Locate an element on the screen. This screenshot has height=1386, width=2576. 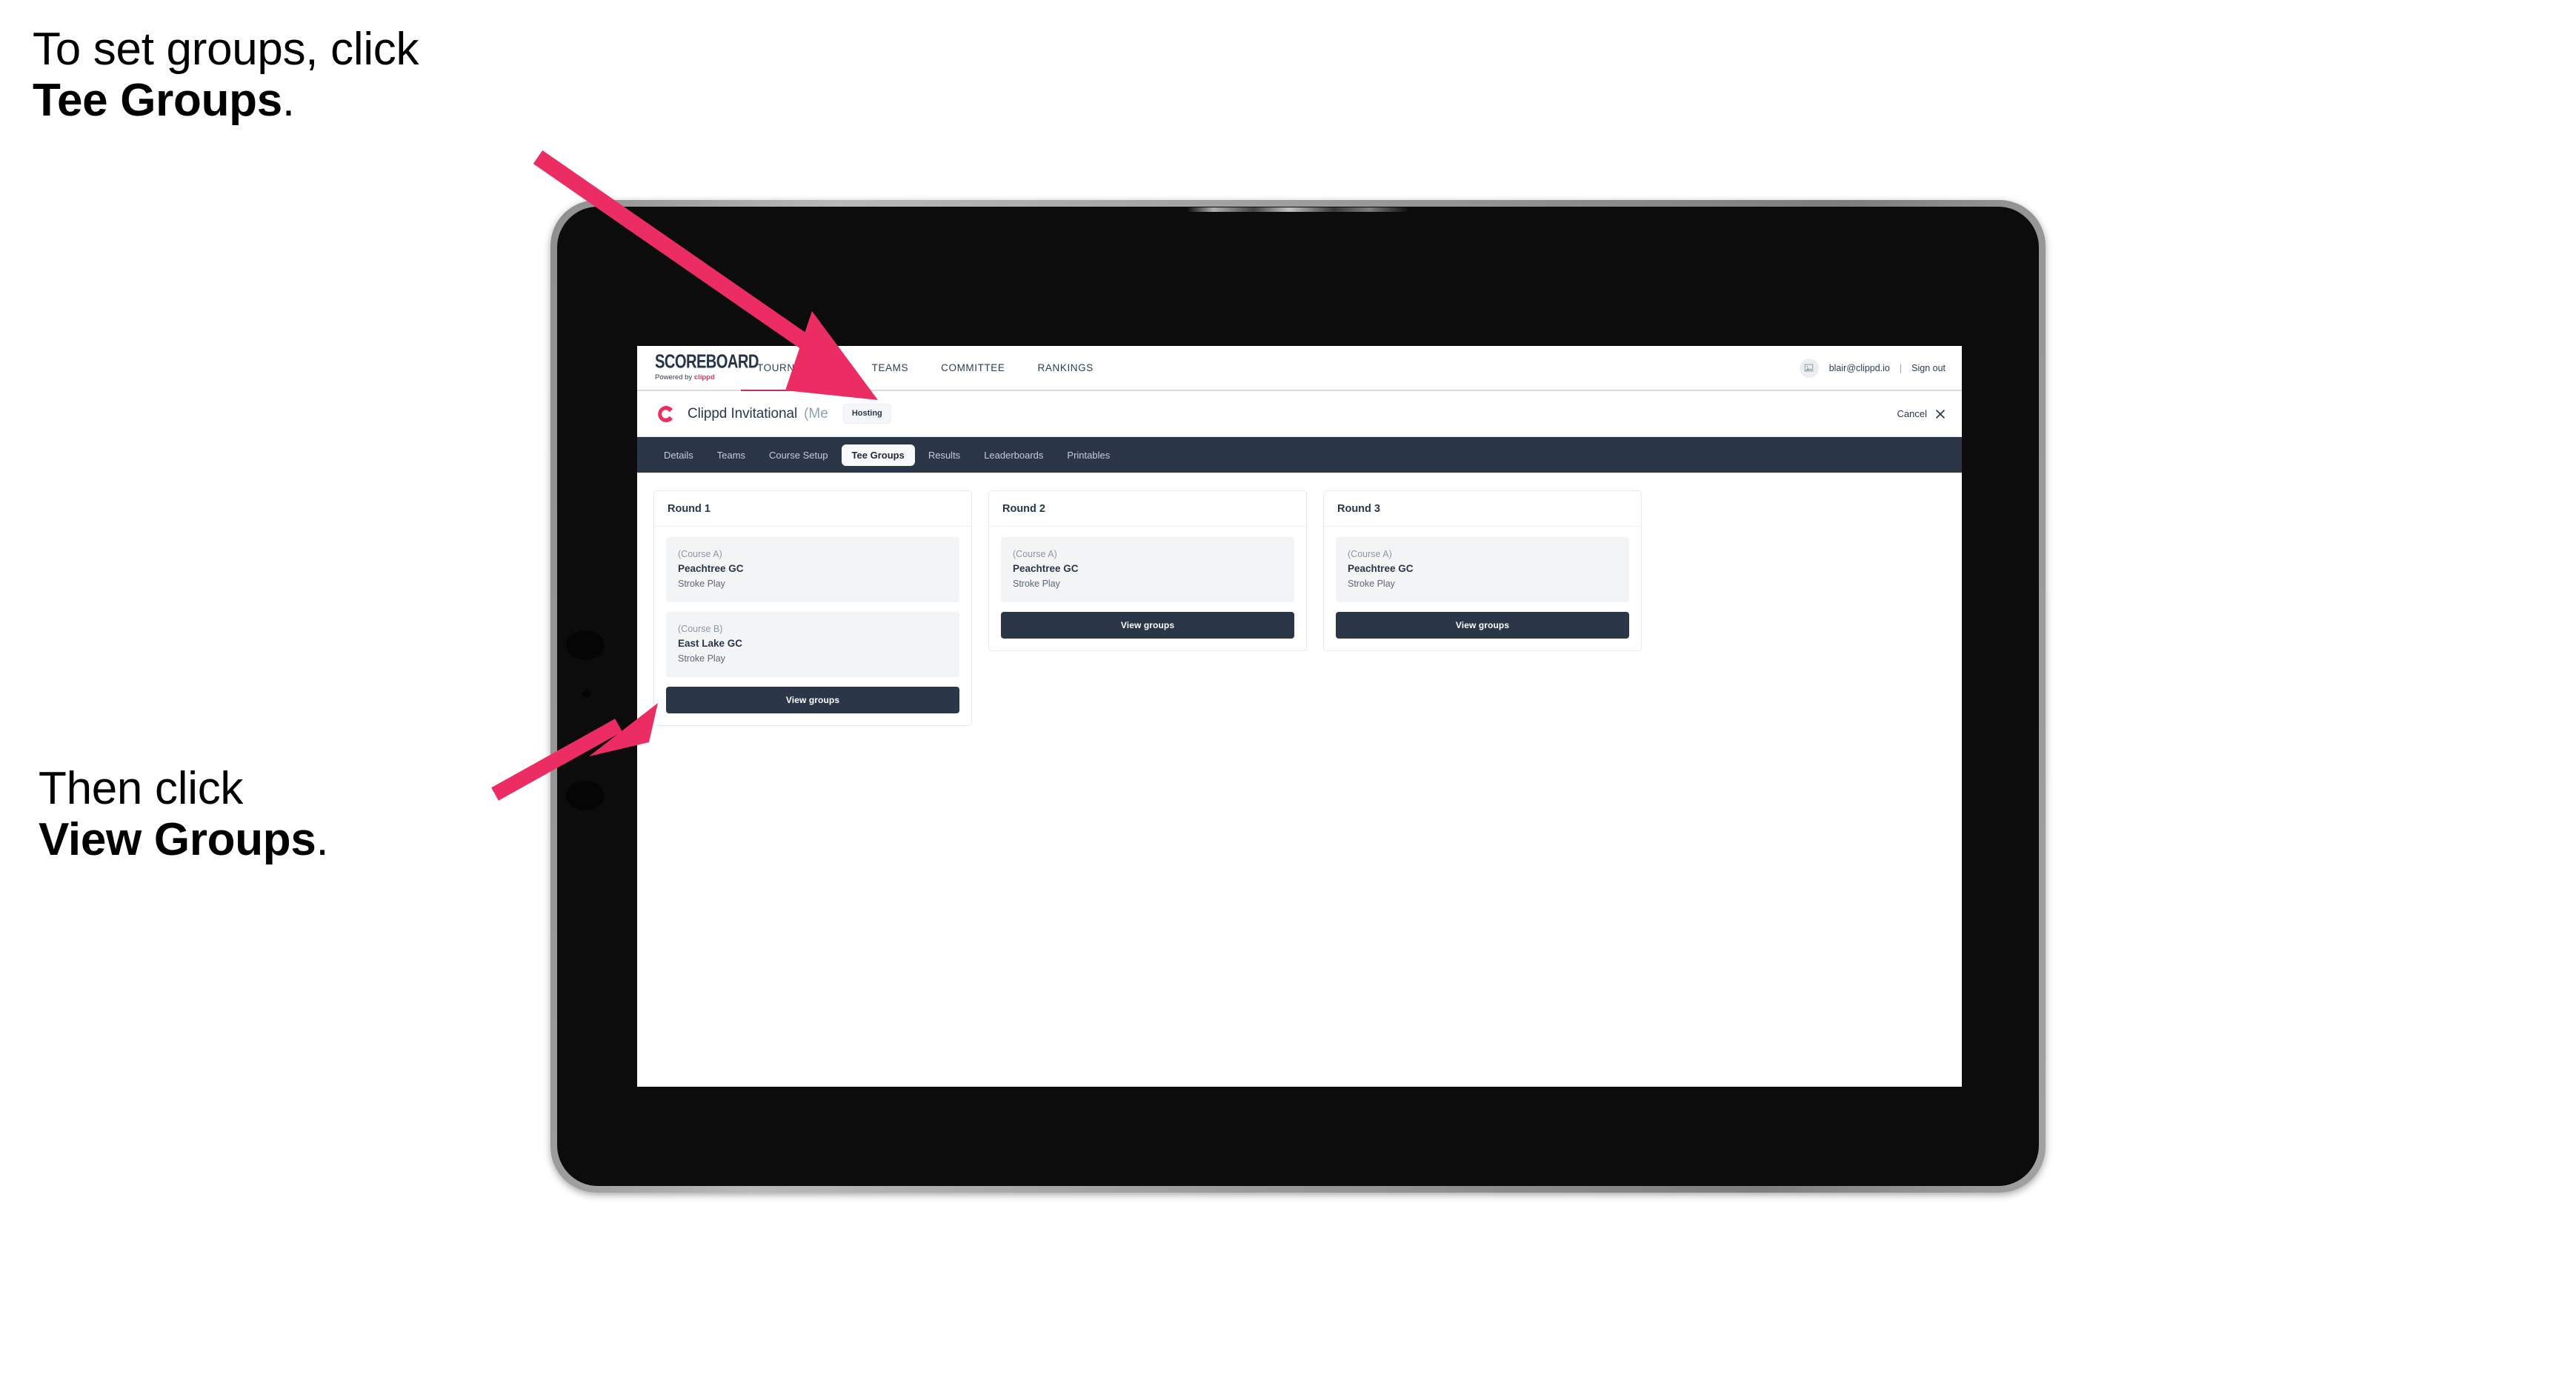
menu-item-tournaments: TOURNAMENTS is located at coordinates (798, 368).